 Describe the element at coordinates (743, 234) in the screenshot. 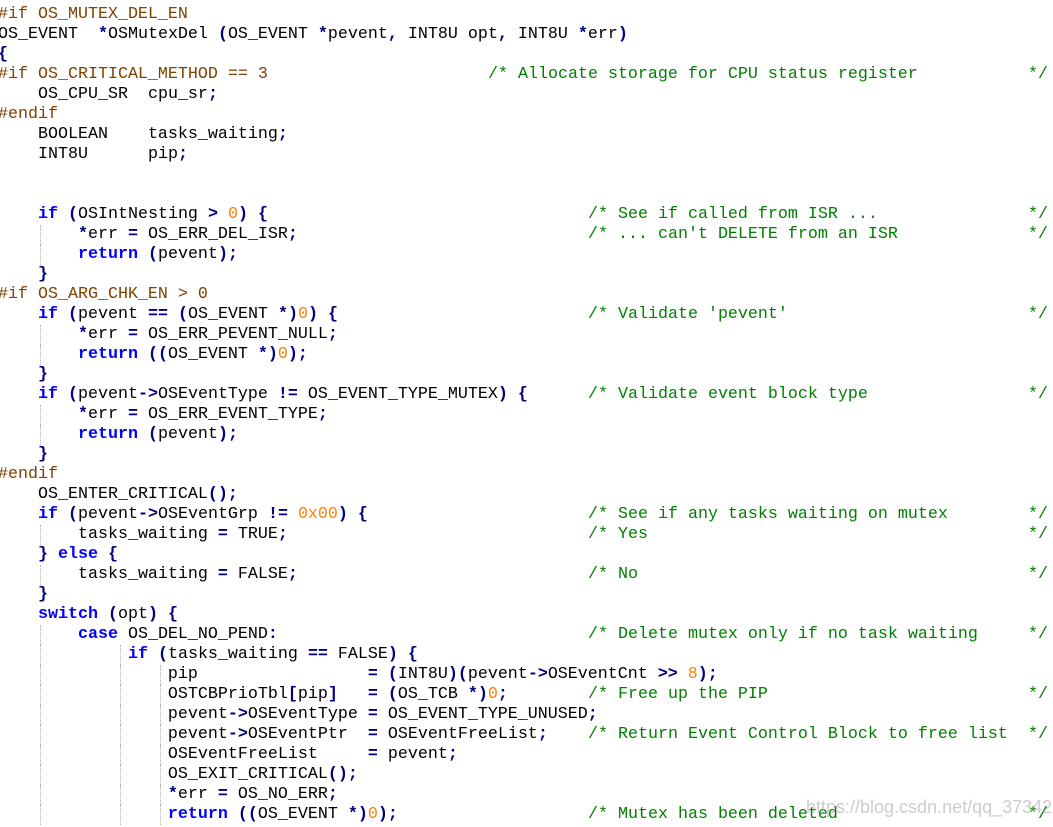

I see `code-comment: /* ... can't DELETE from an ISR` at that location.